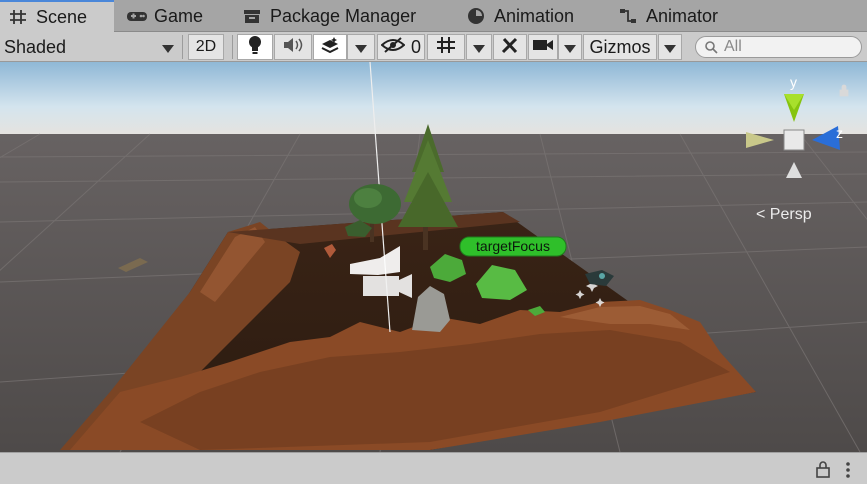  I want to click on axis-y-label: y, so click(793, 82).